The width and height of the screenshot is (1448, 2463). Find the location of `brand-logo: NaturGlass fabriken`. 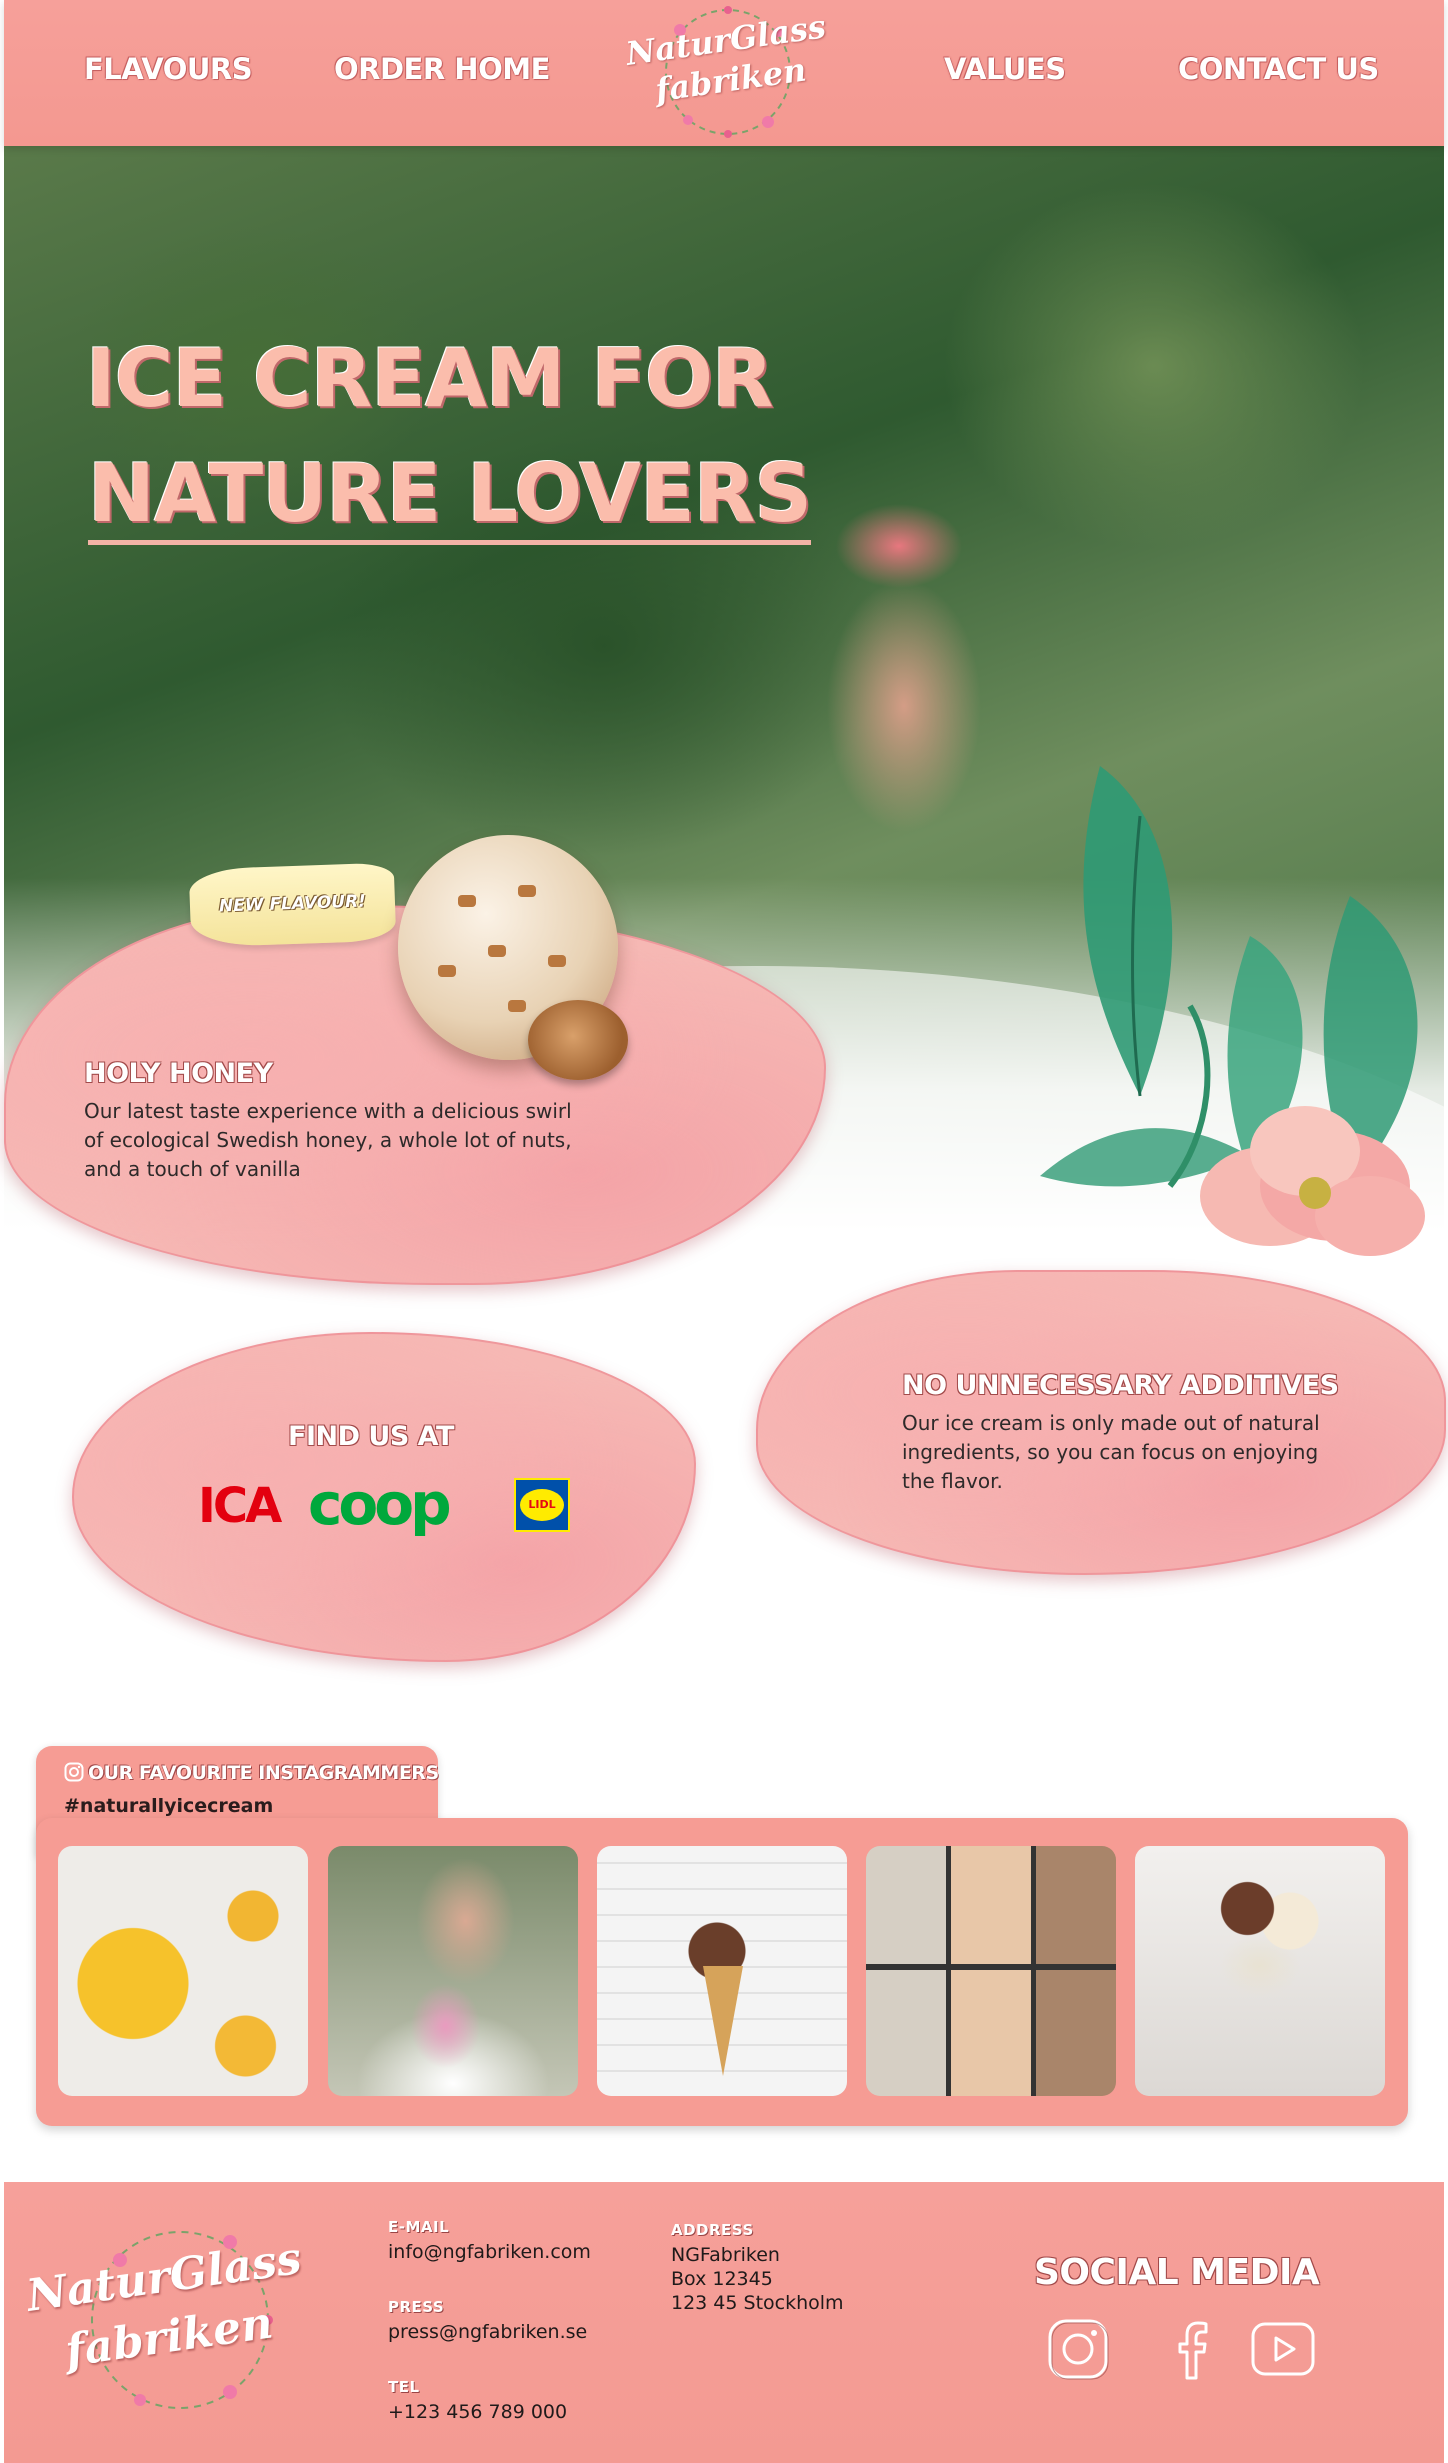

brand-logo: NaturGlass fabriken is located at coordinates (726, 72).